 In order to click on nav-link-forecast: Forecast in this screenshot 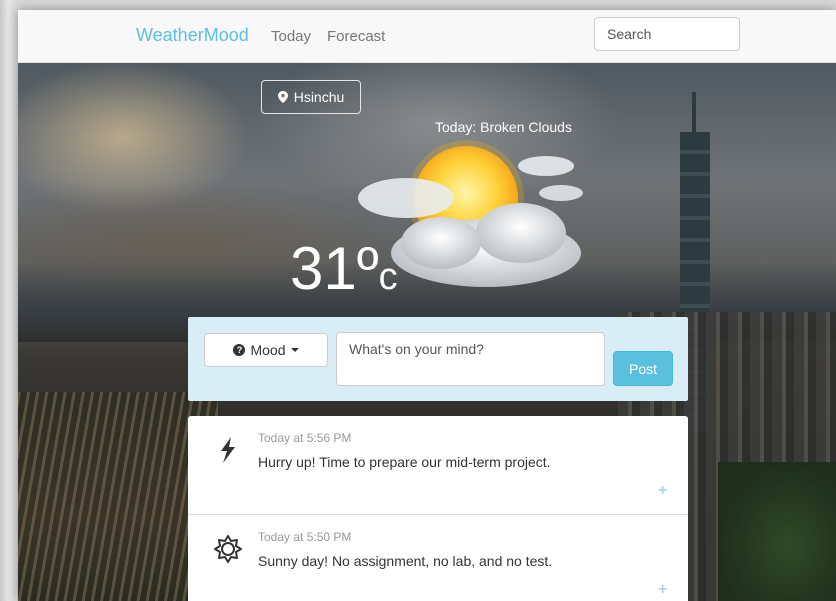, I will do `click(356, 36)`.